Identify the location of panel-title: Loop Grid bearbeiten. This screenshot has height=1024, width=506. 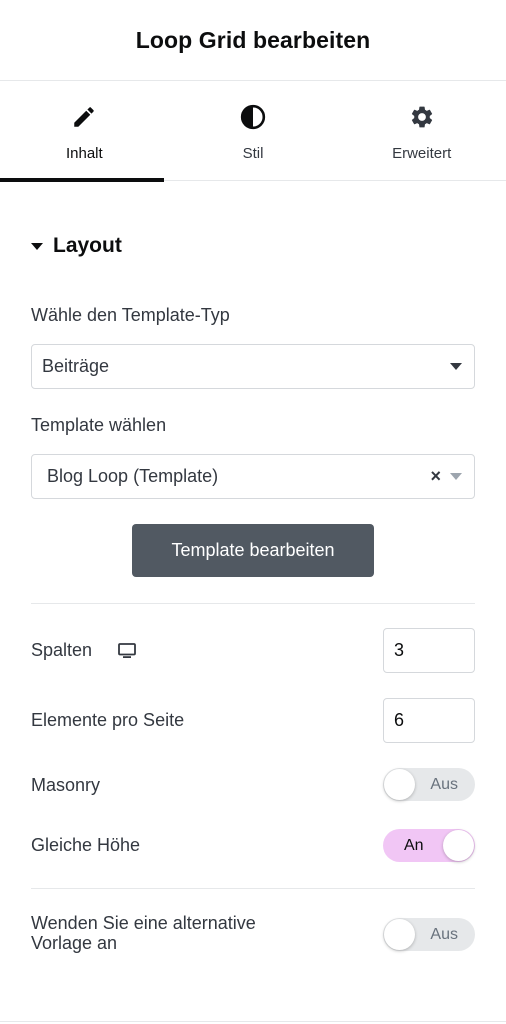
(253, 39).